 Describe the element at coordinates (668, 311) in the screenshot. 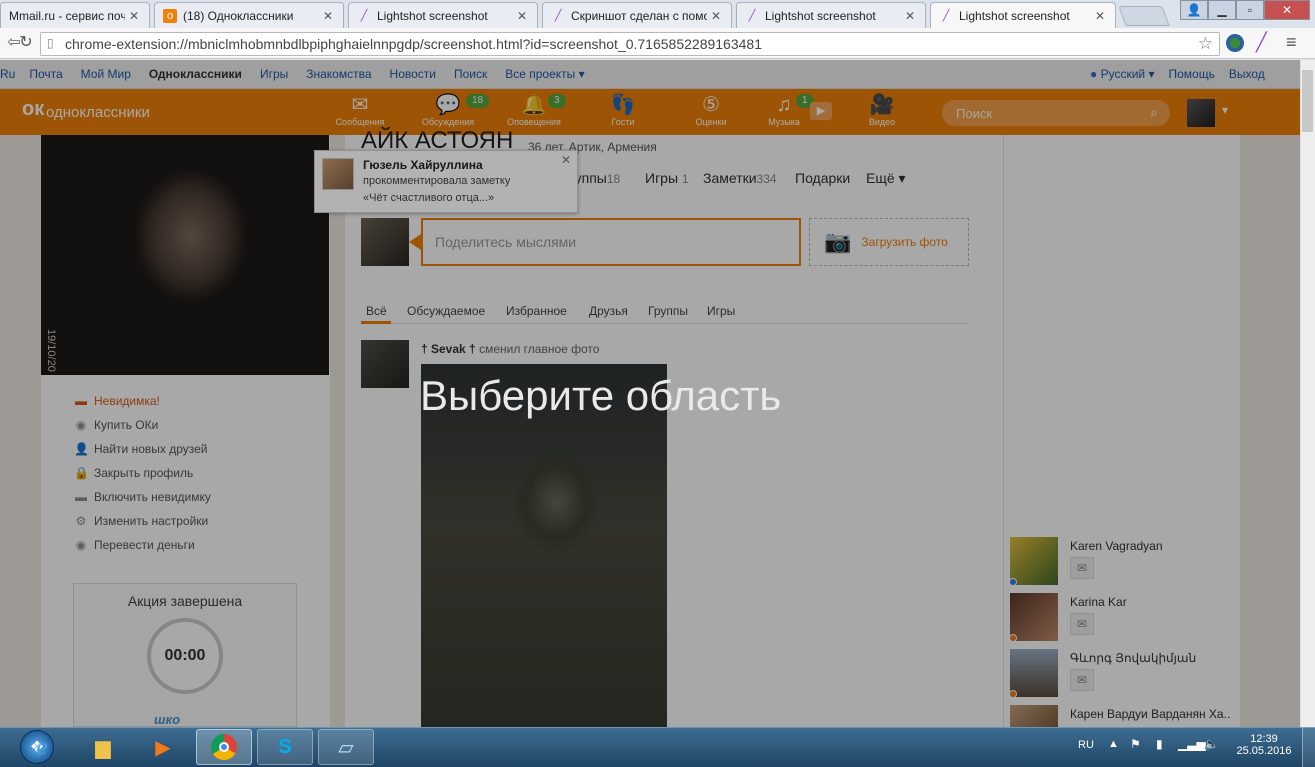

I see `feed-tab-groups: Группы` at that location.